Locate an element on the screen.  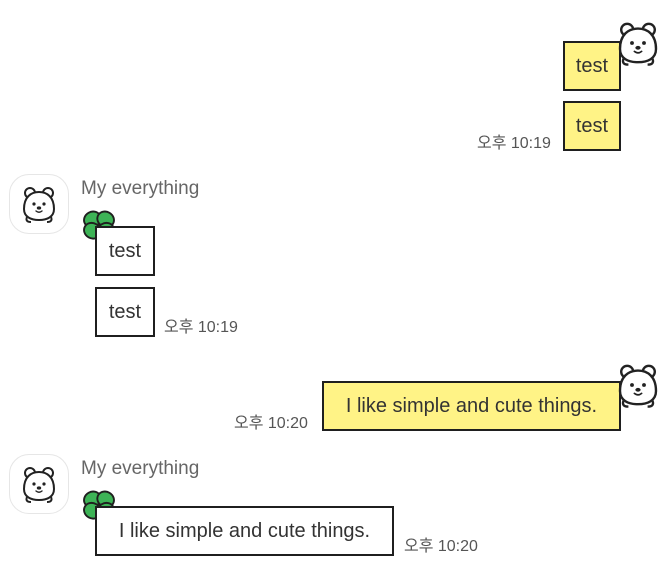
message-bubble-outgoing: I like simple and cute things. is located at coordinates (471, 406).